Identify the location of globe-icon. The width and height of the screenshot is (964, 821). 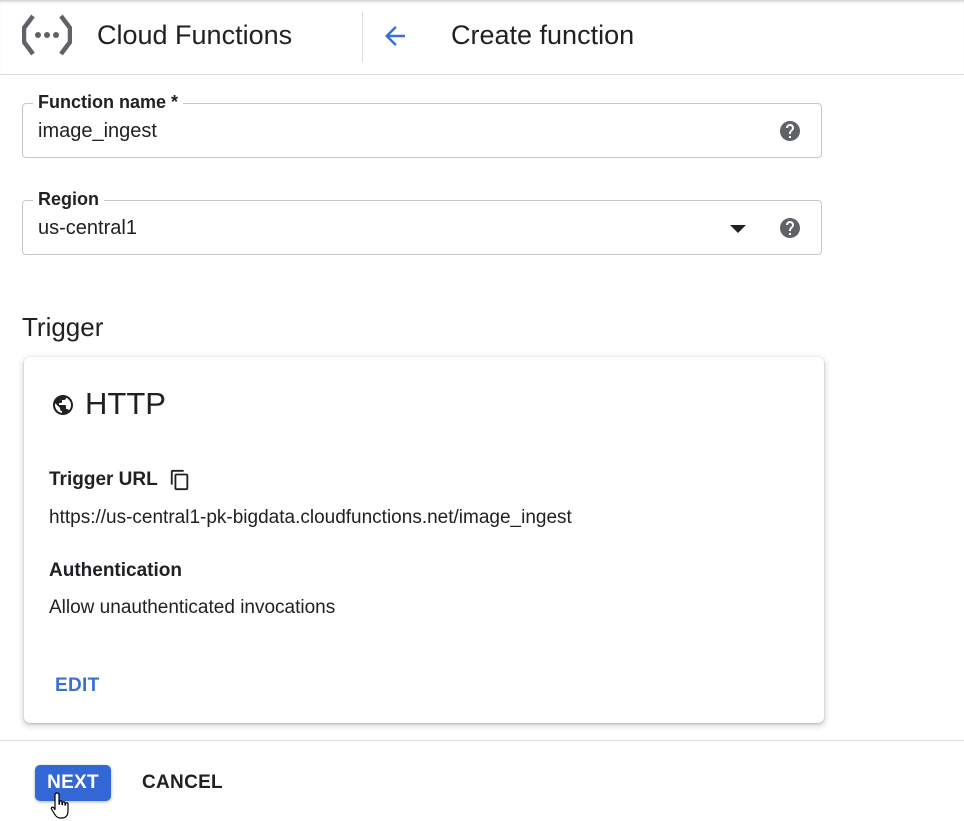
(63, 405).